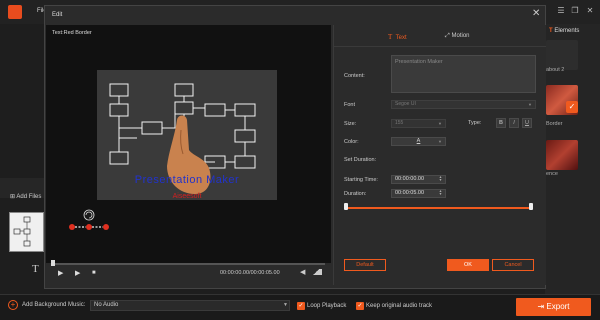  I want to click on export-button: ⇥ Export, so click(553, 307).